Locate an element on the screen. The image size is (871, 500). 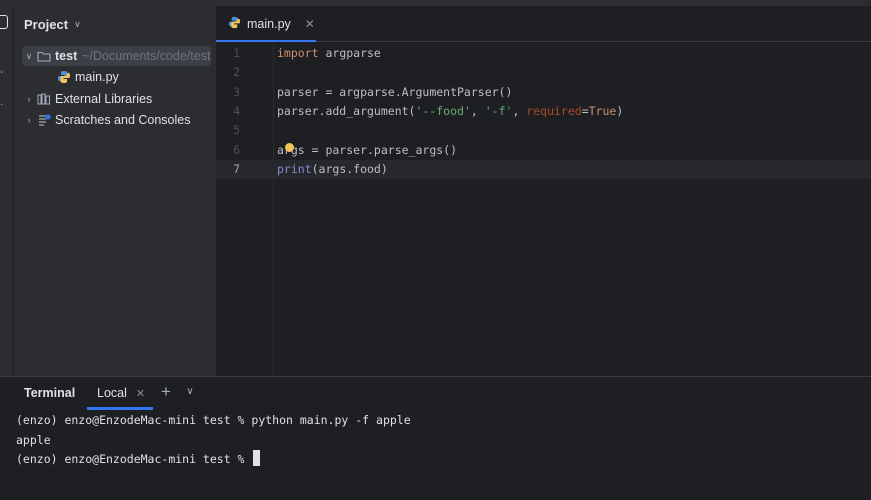
terminal-output-line: apple is located at coordinates (33, 440).